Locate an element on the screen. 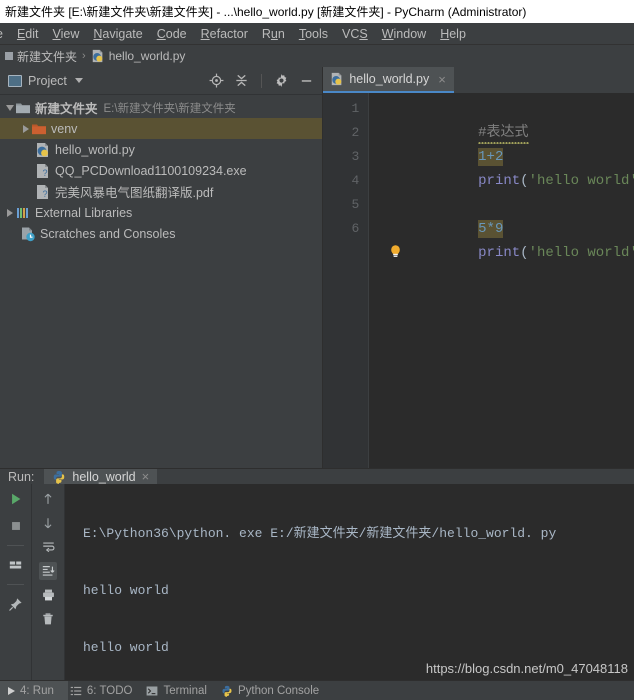  menu-navigate: Navigate is located at coordinates (117, 34).